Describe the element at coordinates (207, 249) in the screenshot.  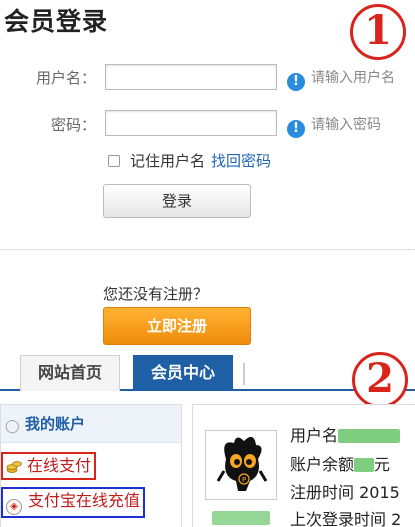
I see `divider` at that location.